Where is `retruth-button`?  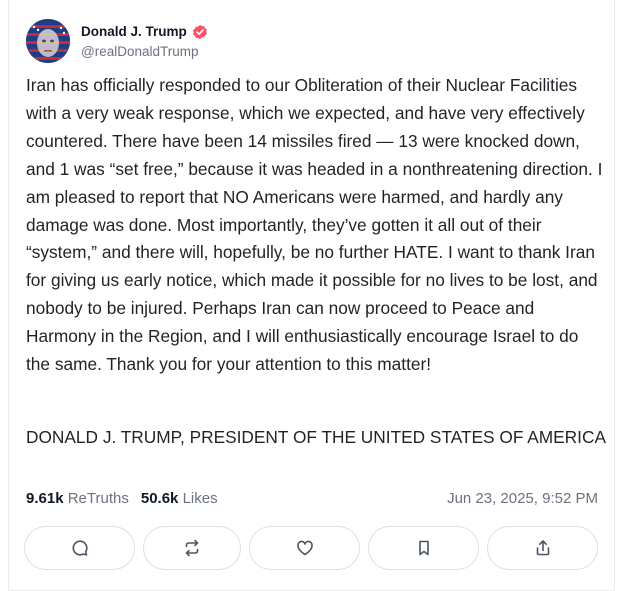 retruth-button is located at coordinates (192, 548).